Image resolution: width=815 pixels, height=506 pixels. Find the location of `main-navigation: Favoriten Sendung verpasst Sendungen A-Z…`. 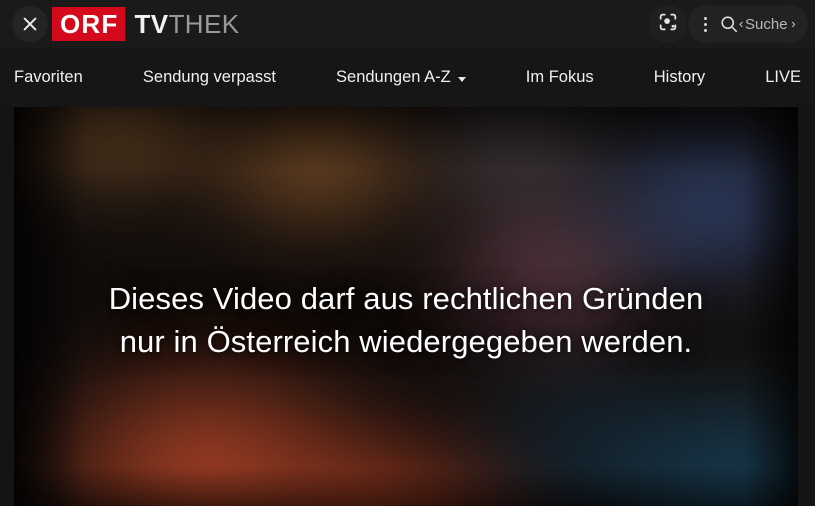

main-navigation: Favoriten Sendung verpasst Sendungen A-Z… is located at coordinates (407, 77).